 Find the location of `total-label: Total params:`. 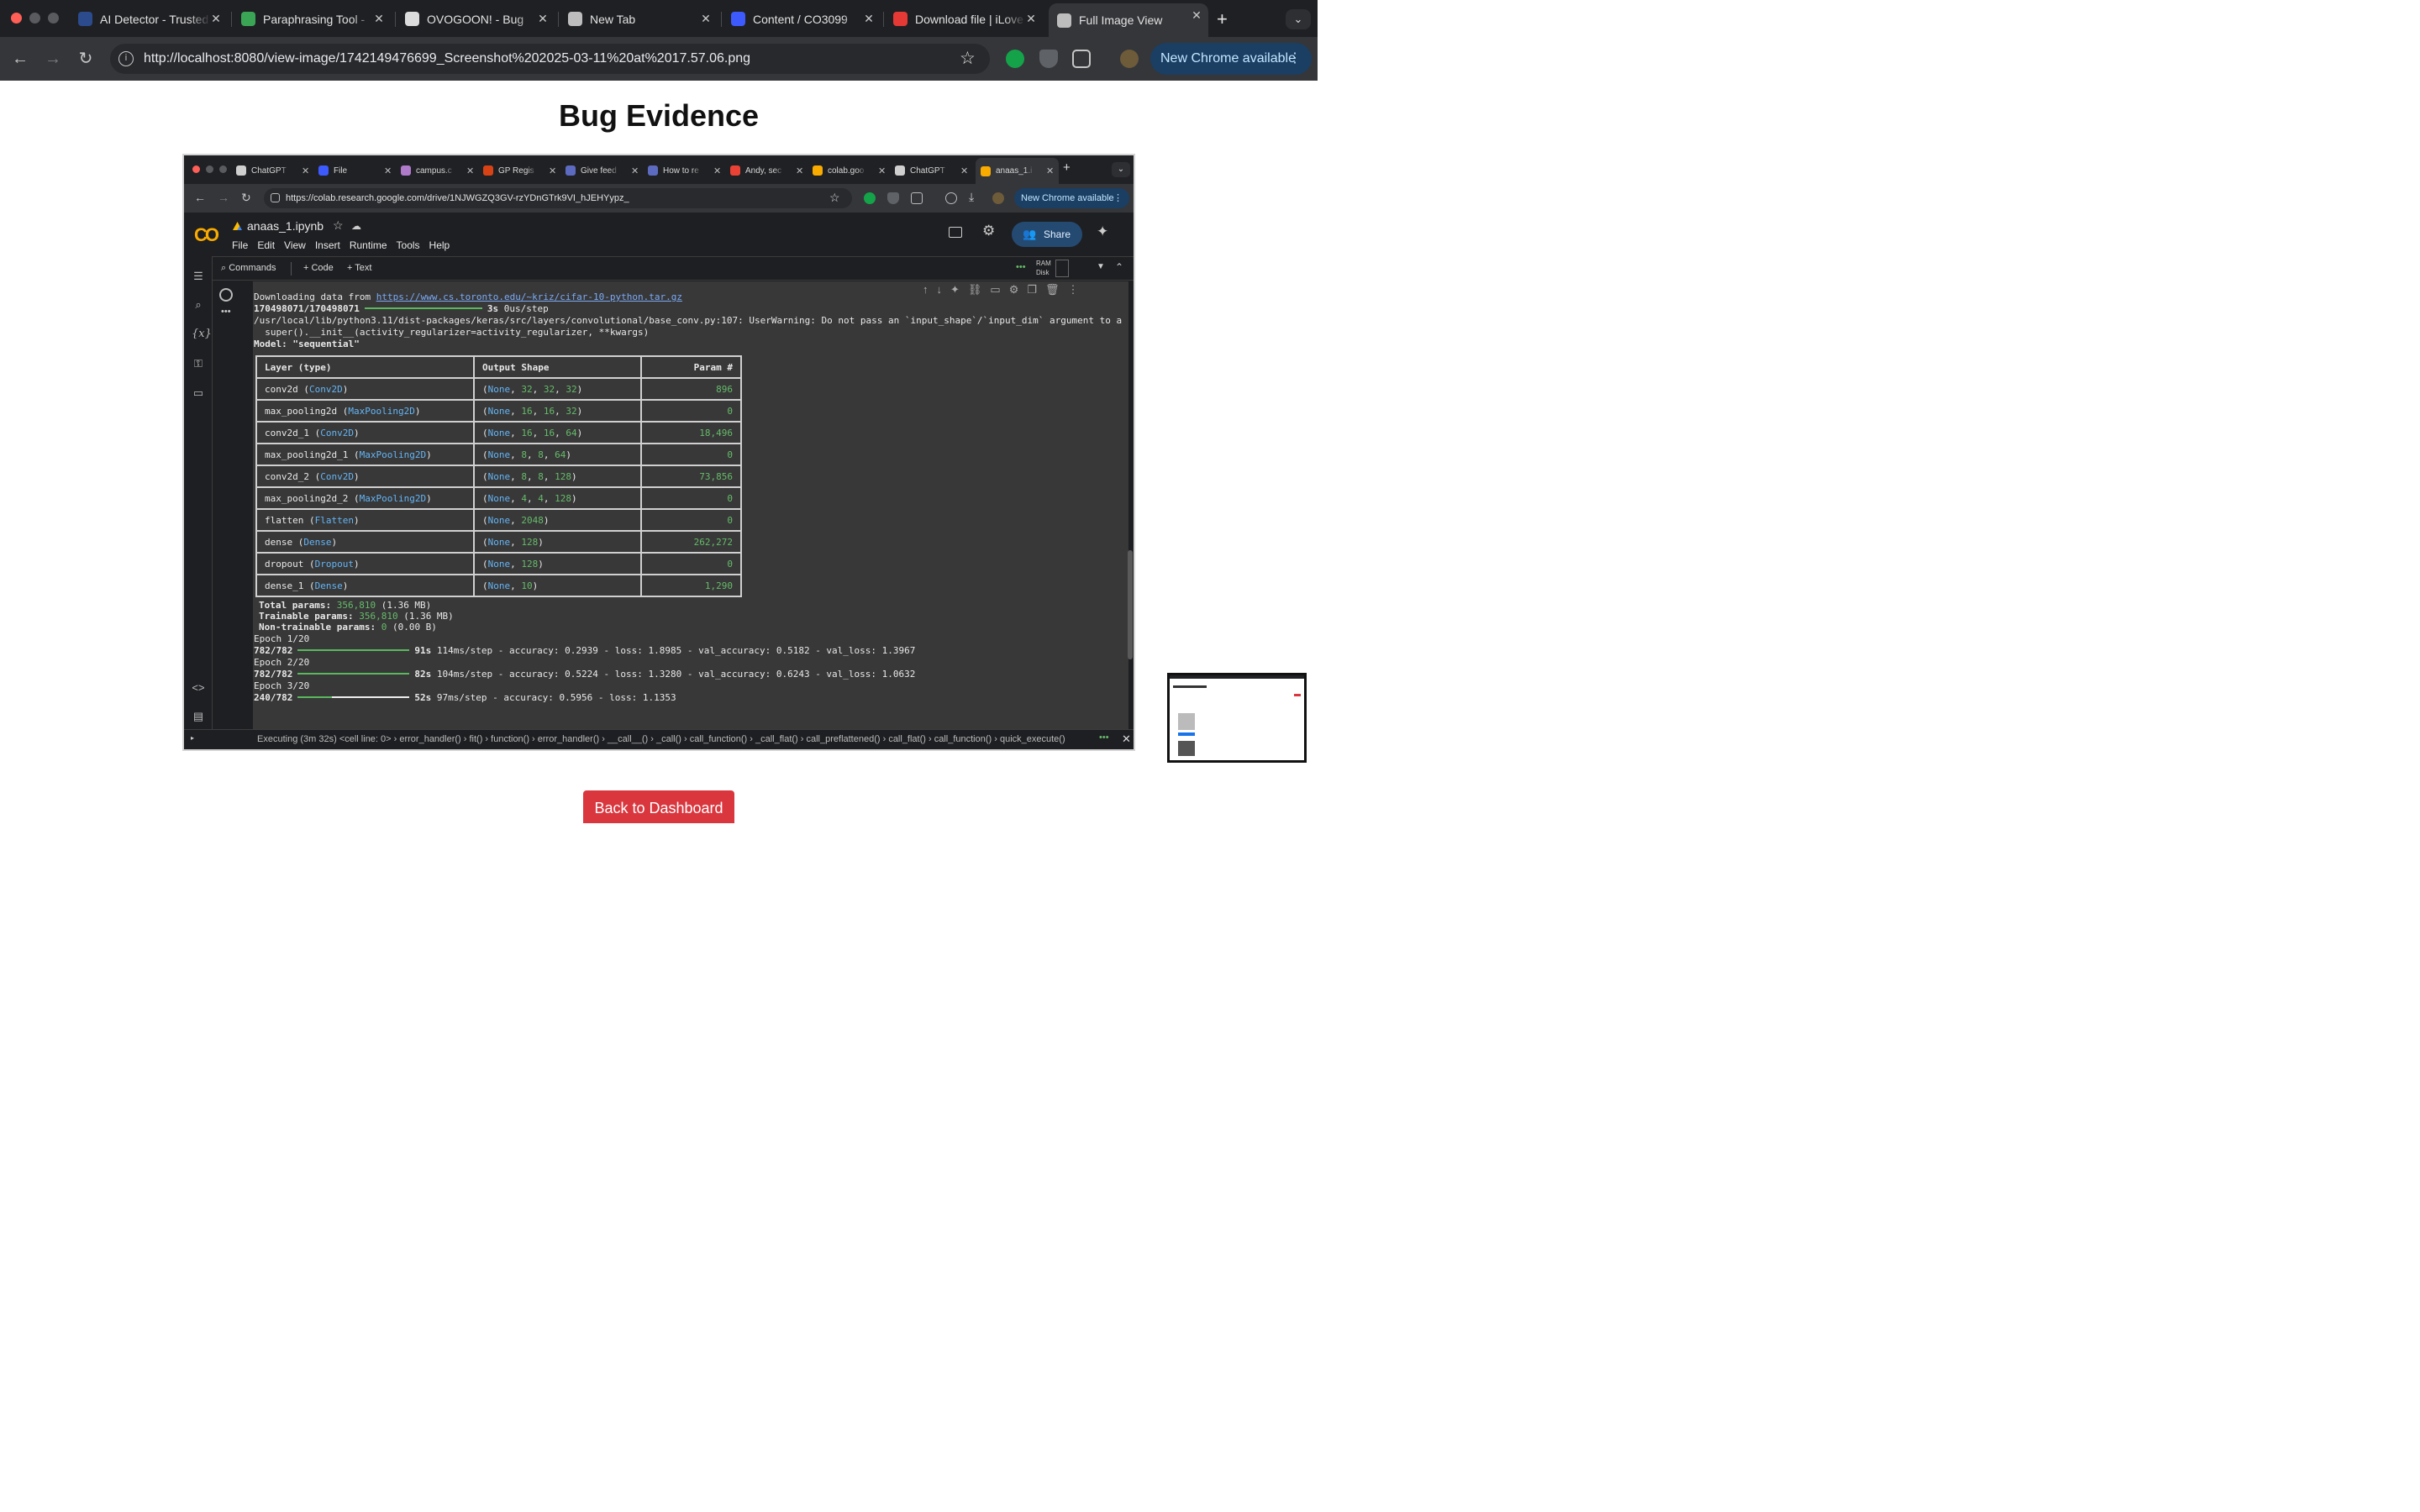

total-label: Total params: is located at coordinates (295, 605).